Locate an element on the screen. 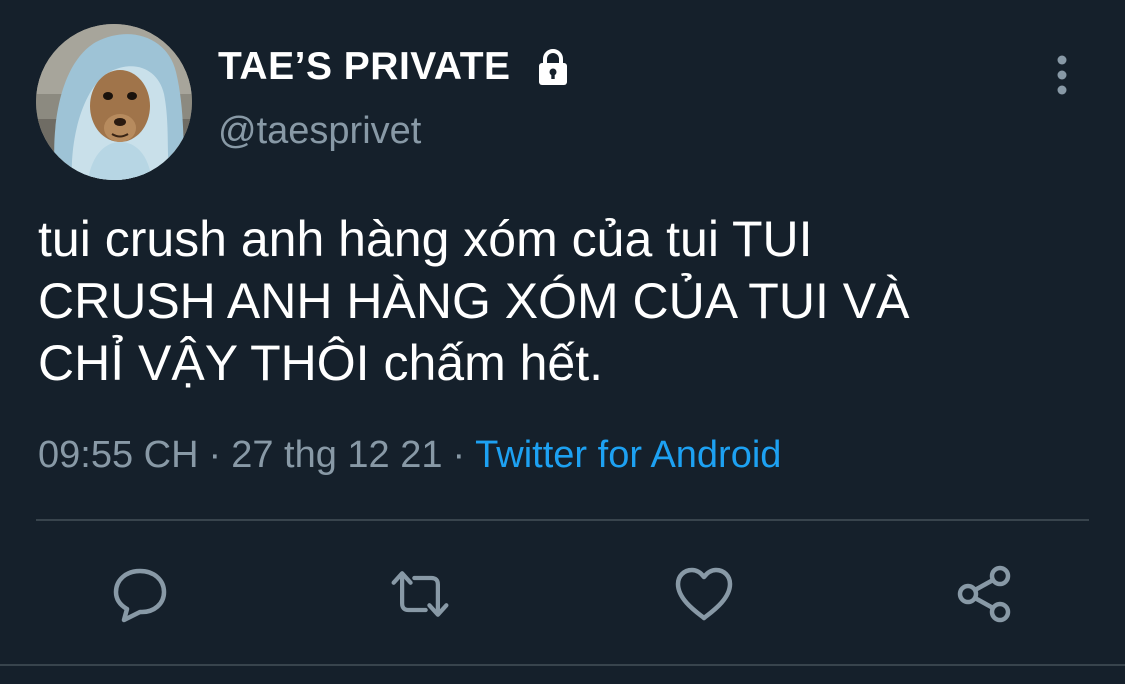  reply-icon is located at coordinates (140, 595).